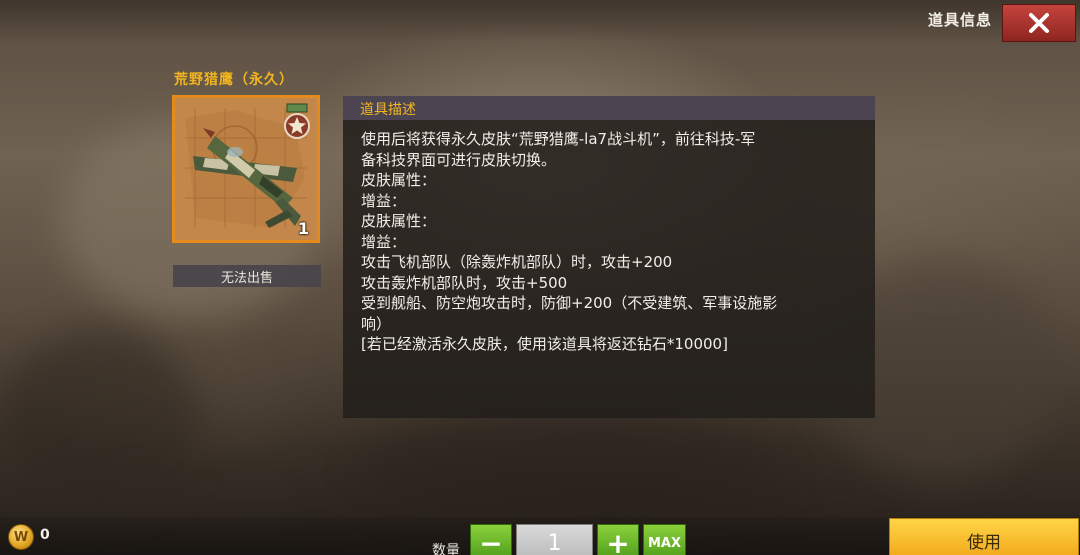 Image resolution: width=1080 pixels, height=555 pixels. Describe the element at coordinates (246, 169) in the screenshot. I see `item-icon-frame: 1` at that location.